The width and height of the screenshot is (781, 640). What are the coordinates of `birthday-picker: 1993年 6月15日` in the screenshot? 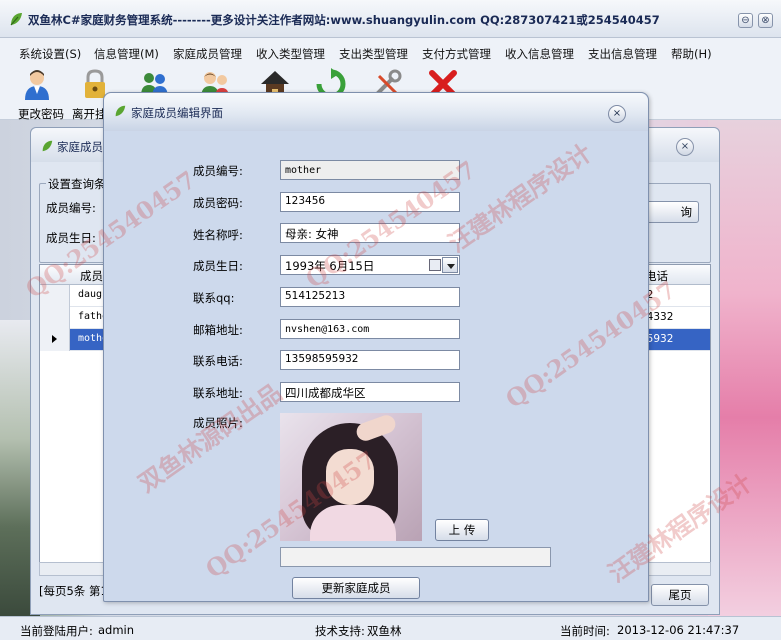 It's located at (370, 265).